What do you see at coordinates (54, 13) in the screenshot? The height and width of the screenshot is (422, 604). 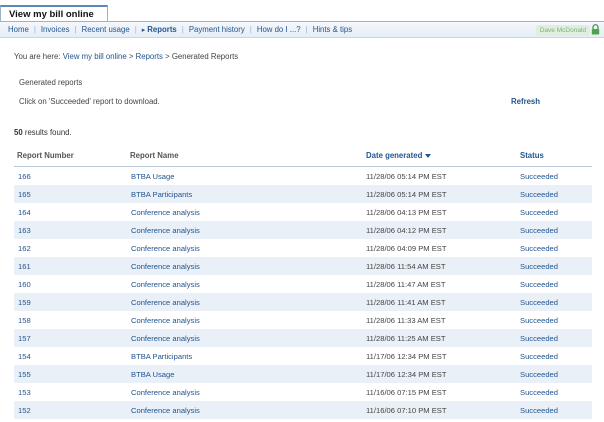 I see `app-title-tab: View my bill online` at bounding box center [54, 13].